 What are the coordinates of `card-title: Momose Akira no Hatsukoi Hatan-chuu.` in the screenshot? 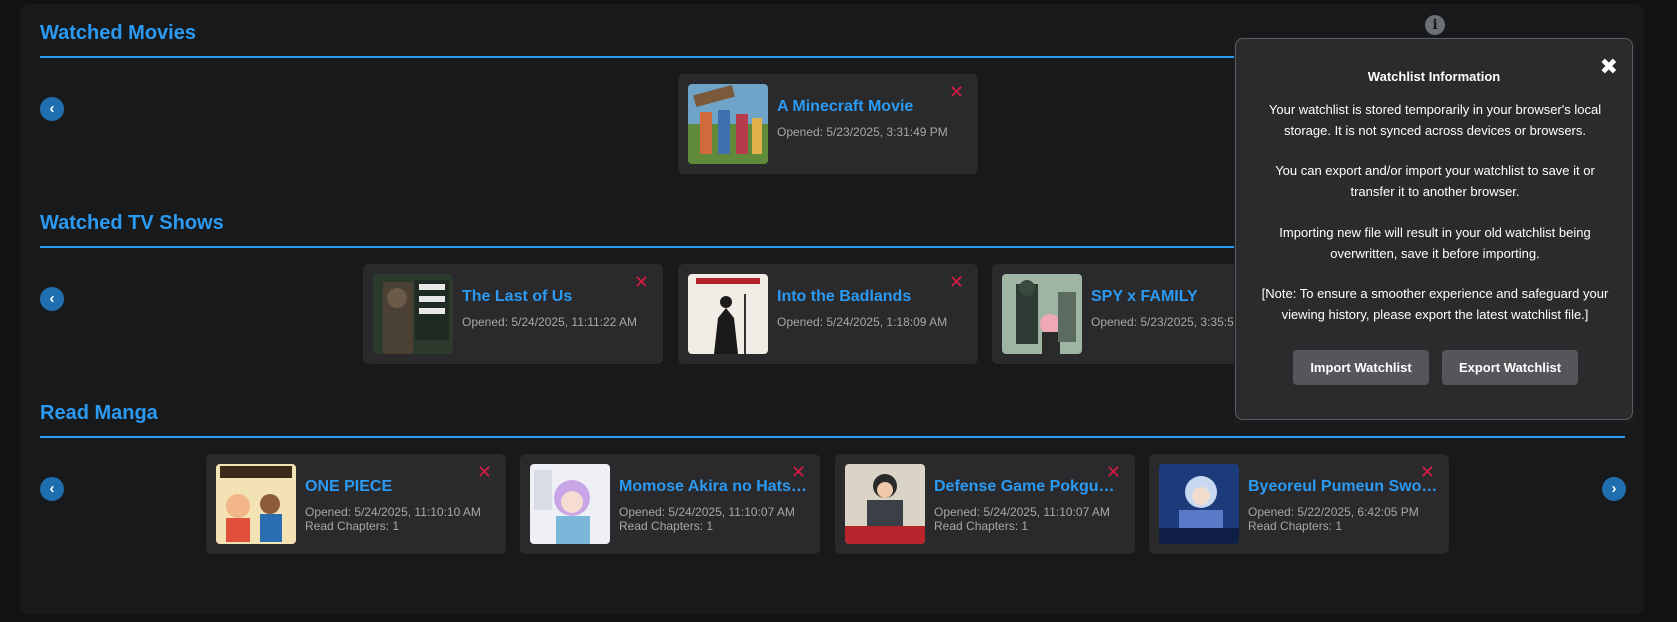 It's located at (714, 487).